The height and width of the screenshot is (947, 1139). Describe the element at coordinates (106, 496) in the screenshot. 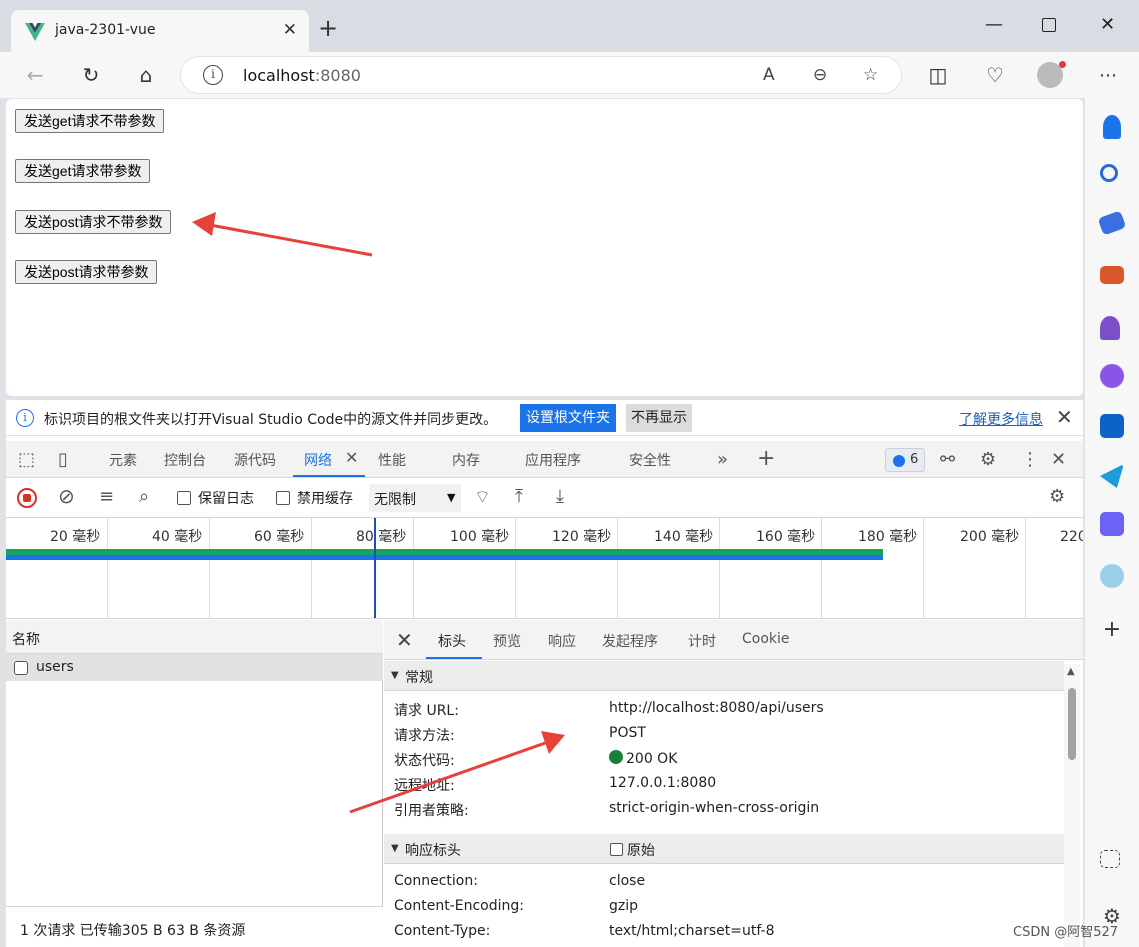

I see `filter-icon: ≡` at that location.